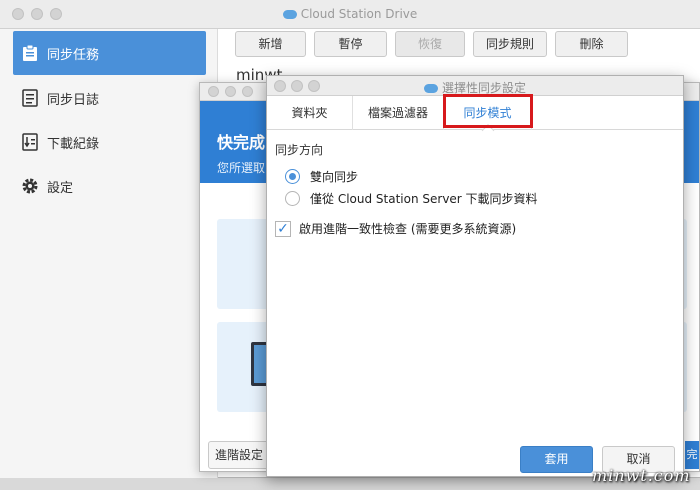  Describe the element at coordinates (30, 53) in the screenshot. I see `clipboard-icon` at that location.